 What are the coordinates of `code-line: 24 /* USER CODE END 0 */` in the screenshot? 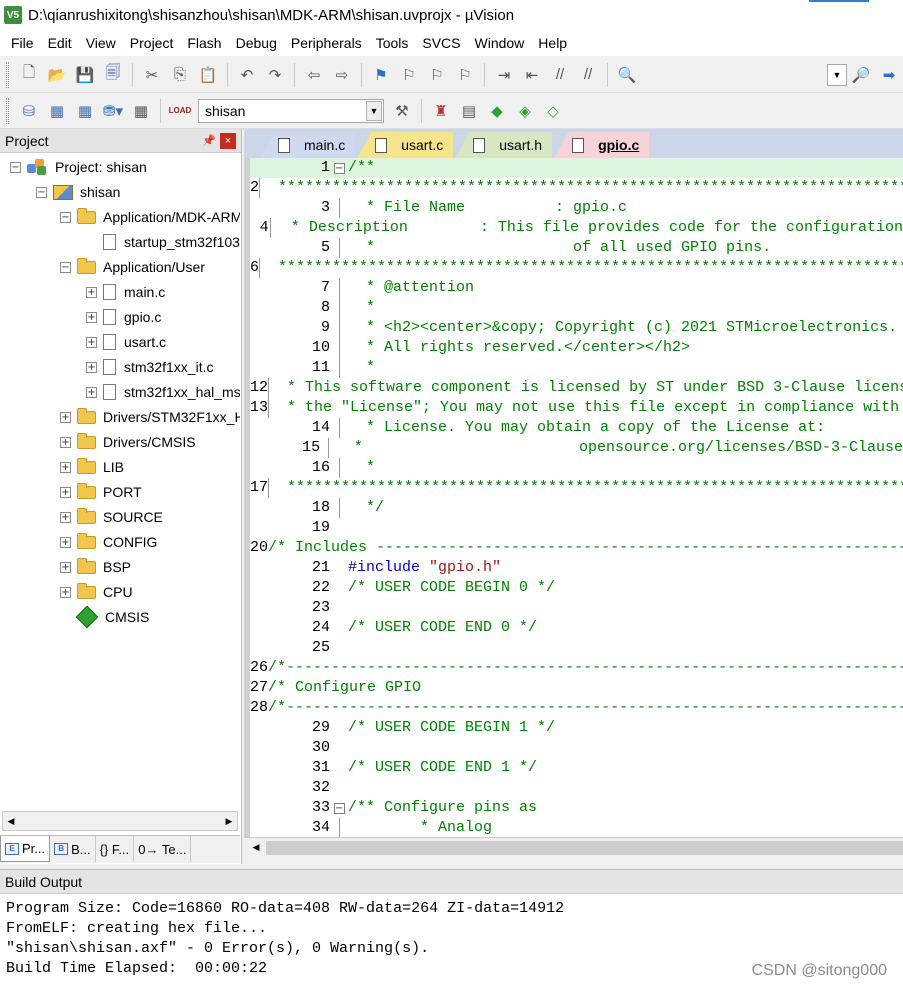 It's located at (576, 628).